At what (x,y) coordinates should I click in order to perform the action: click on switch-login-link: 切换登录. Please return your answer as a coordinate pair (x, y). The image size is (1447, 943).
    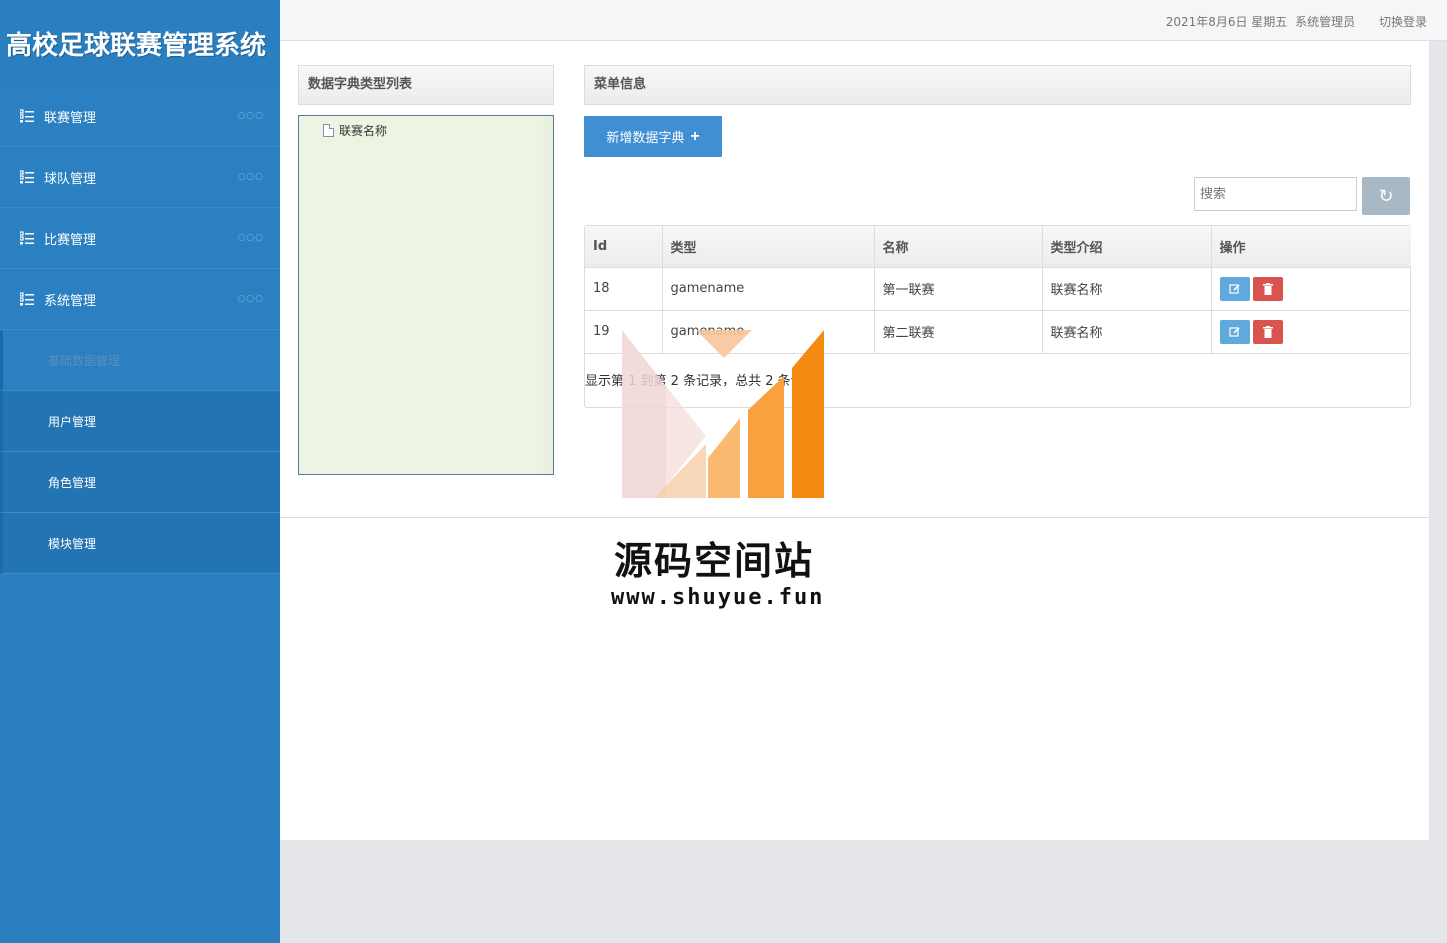
    Looking at the image, I should click on (1403, 22).